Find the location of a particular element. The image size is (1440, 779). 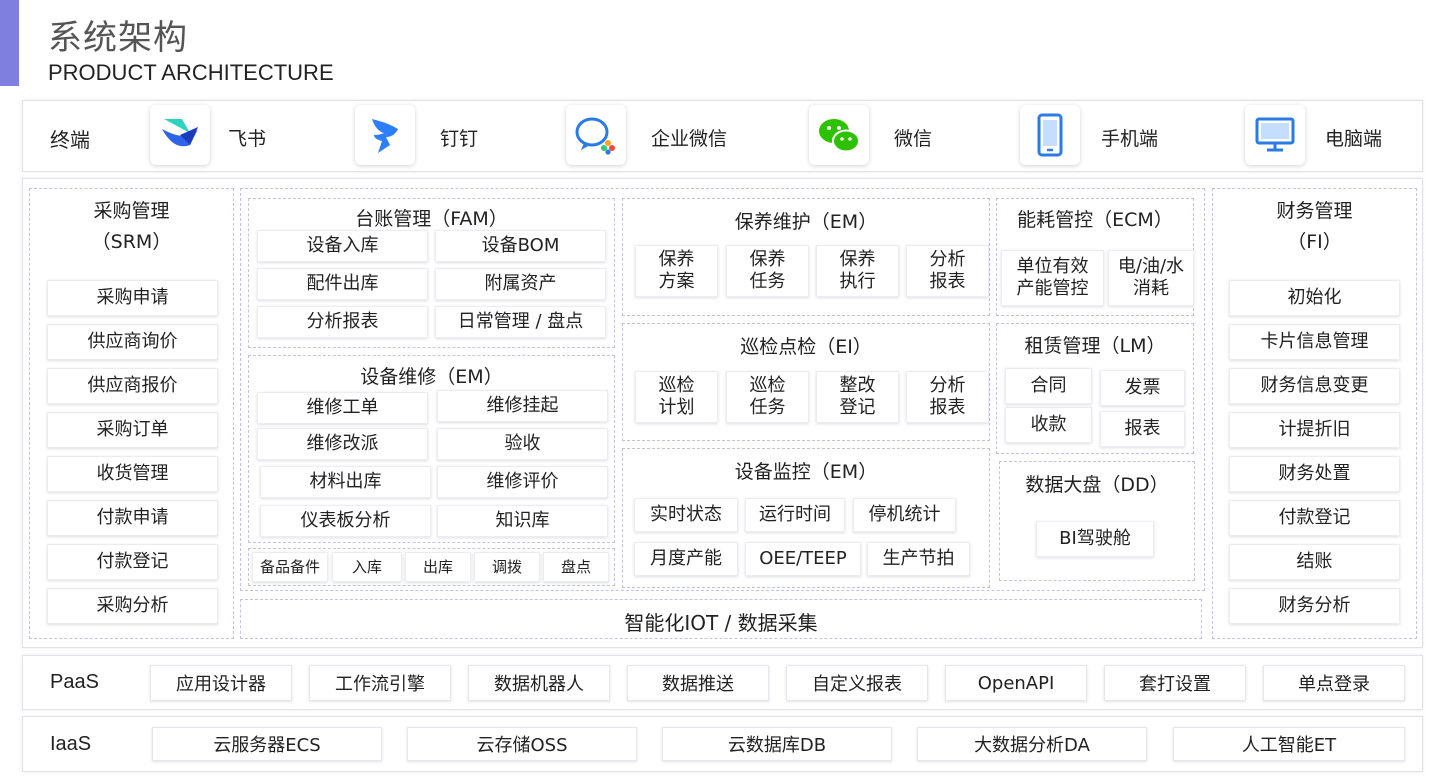

feishu-icon is located at coordinates (180, 135).